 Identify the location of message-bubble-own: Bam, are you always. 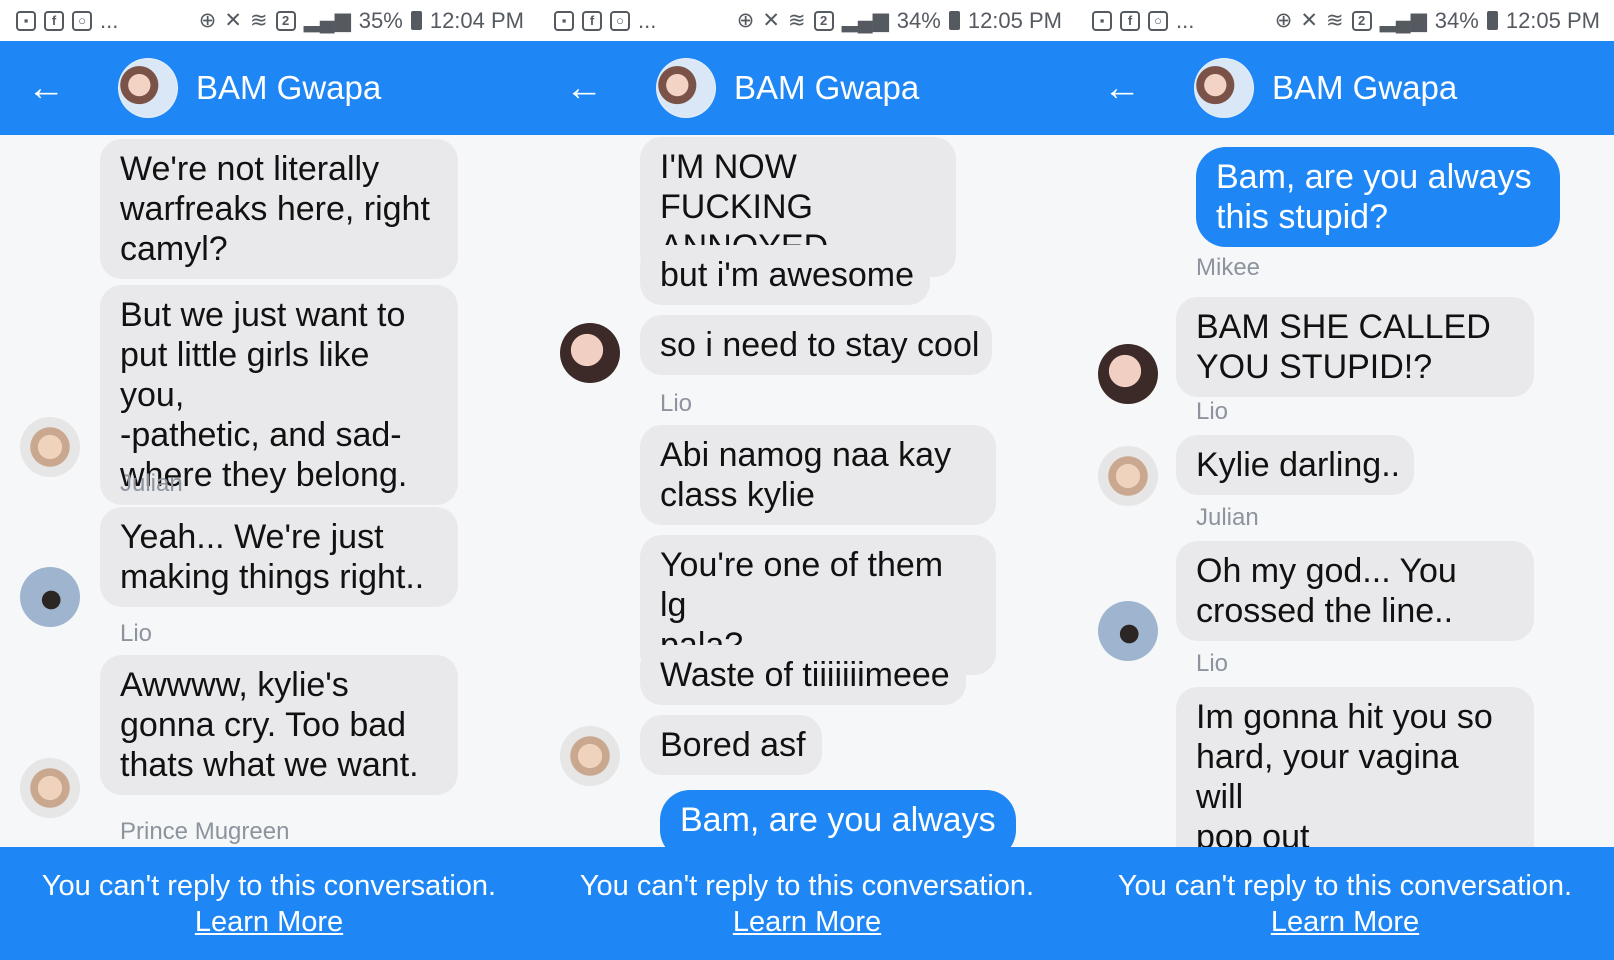
(838, 818).